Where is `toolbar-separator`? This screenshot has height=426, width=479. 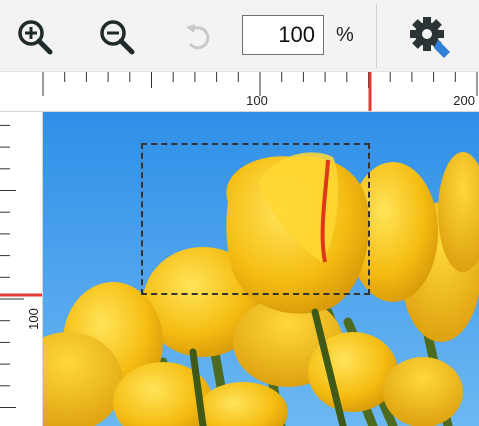
toolbar-separator is located at coordinates (376, 36).